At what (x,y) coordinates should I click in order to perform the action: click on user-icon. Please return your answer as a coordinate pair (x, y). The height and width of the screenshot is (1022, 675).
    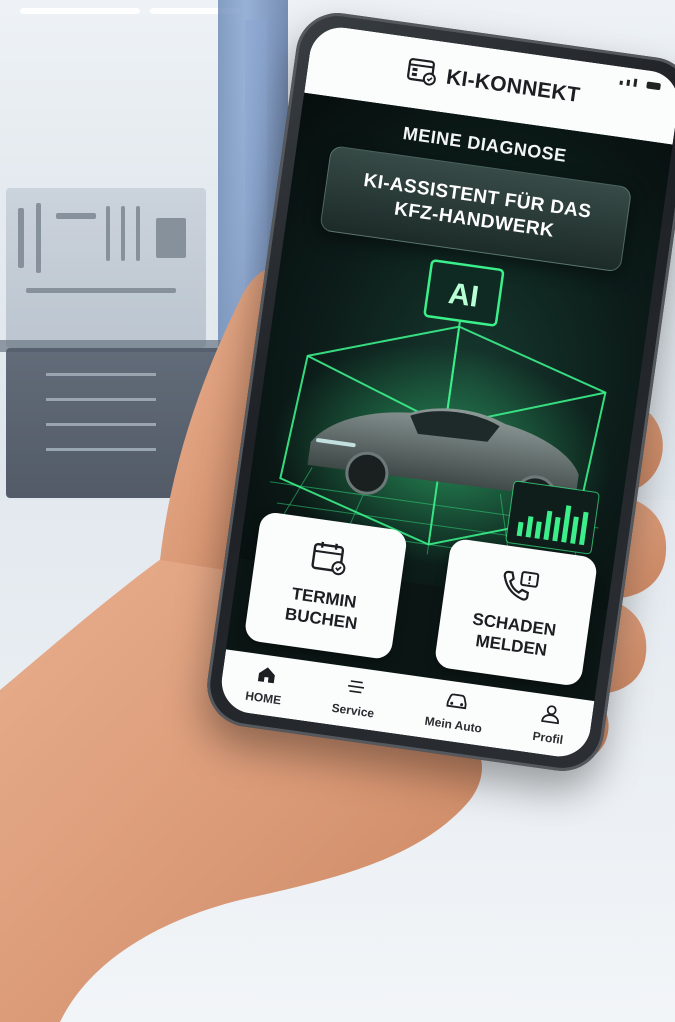
    Looking at the image, I should click on (550, 717).